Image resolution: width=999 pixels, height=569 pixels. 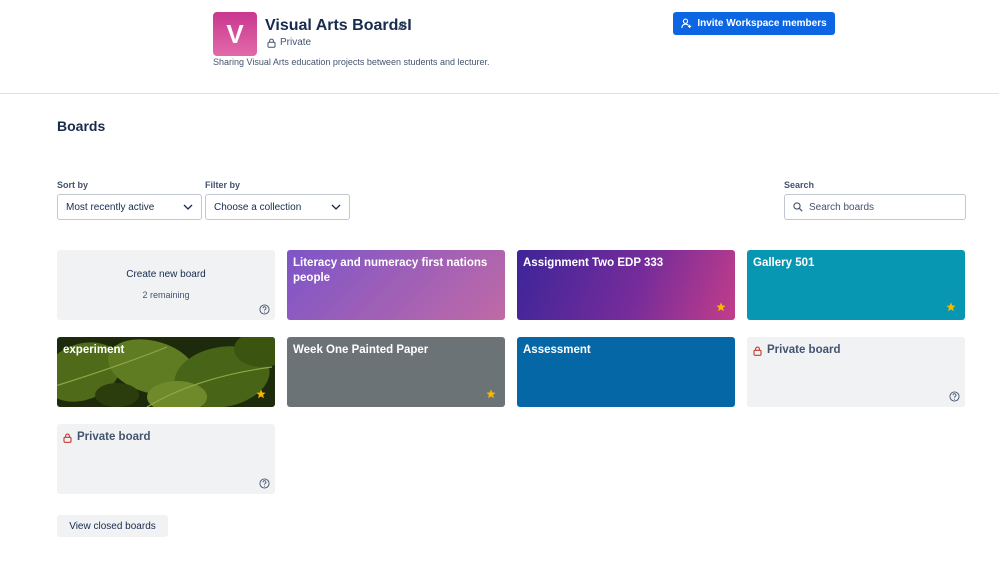 What do you see at coordinates (258, 207) in the screenshot?
I see `filter-value: Choose a collection` at bounding box center [258, 207].